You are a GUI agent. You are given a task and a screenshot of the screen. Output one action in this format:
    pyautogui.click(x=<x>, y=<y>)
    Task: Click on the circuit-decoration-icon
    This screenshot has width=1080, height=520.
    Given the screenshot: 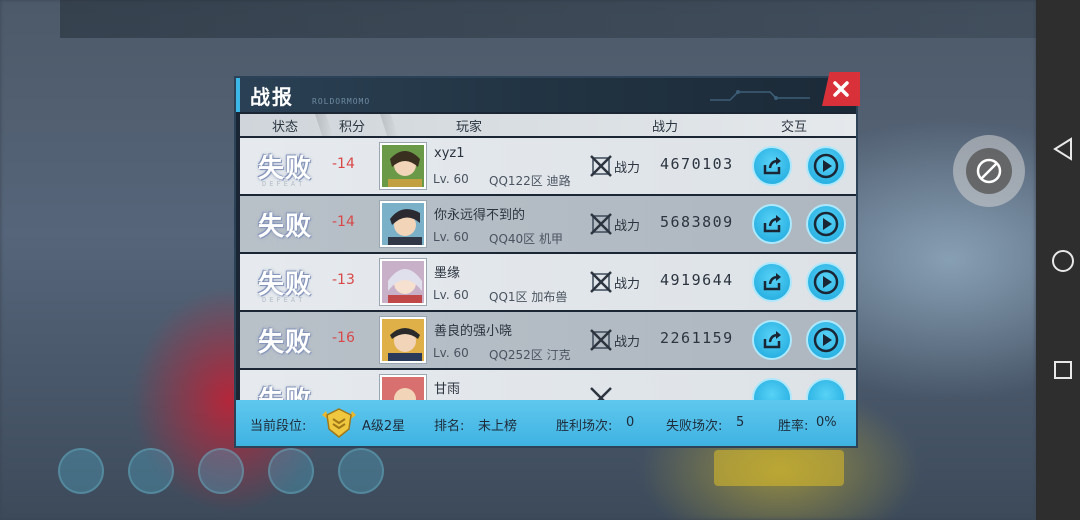 What is the action you would take?
    pyautogui.click(x=760, y=95)
    